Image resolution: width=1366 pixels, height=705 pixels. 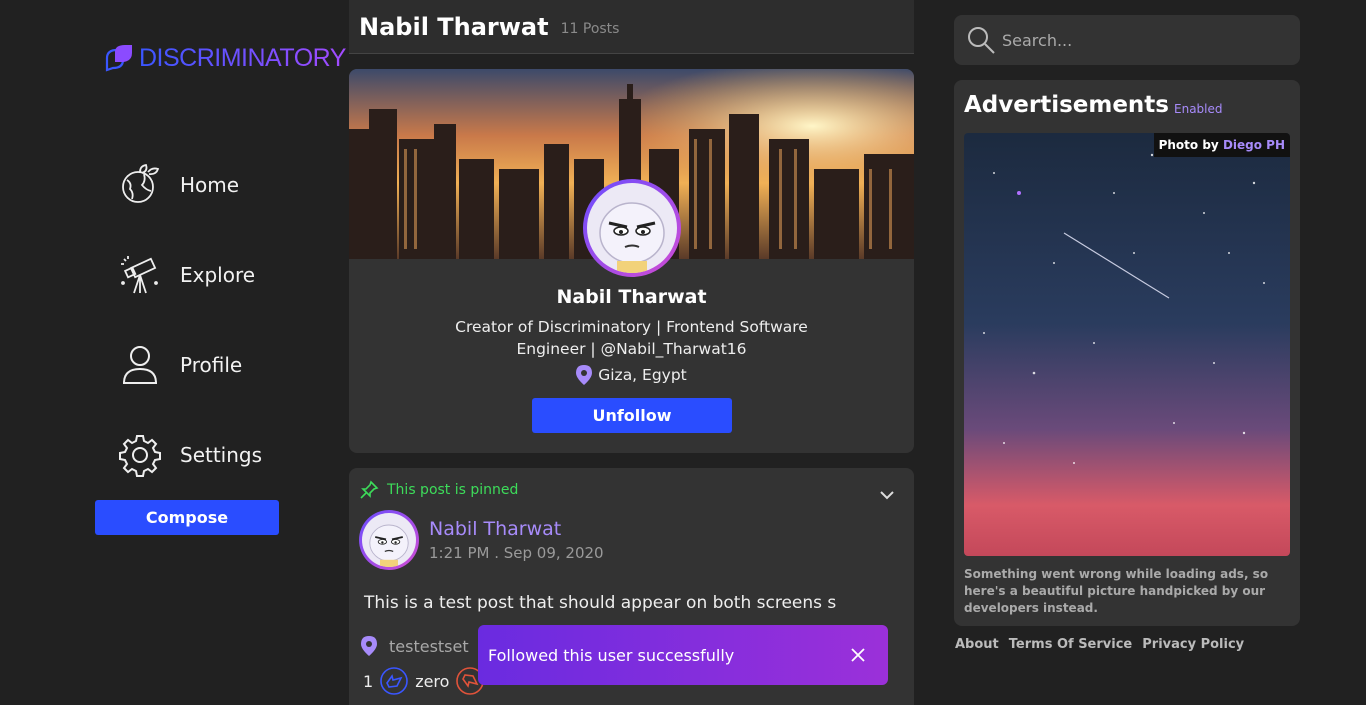 What do you see at coordinates (1070, 644) in the screenshot?
I see `footer-link-terms: Terms Of Service` at bounding box center [1070, 644].